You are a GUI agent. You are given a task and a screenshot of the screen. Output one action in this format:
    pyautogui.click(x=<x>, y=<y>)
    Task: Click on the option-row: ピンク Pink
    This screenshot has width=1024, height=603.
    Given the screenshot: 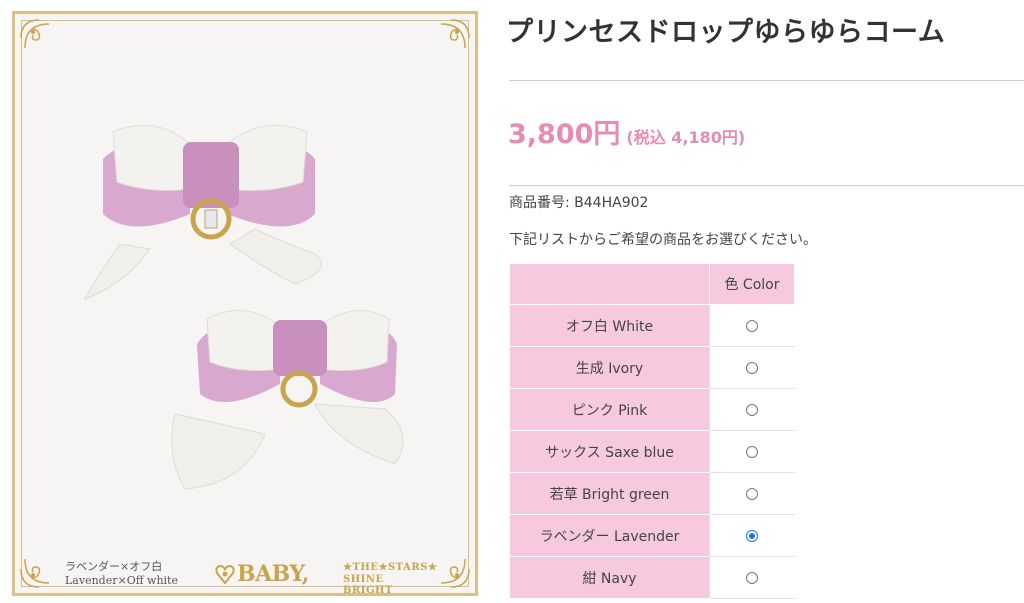 What is the action you would take?
    pyautogui.click(x=652, y=409)
    